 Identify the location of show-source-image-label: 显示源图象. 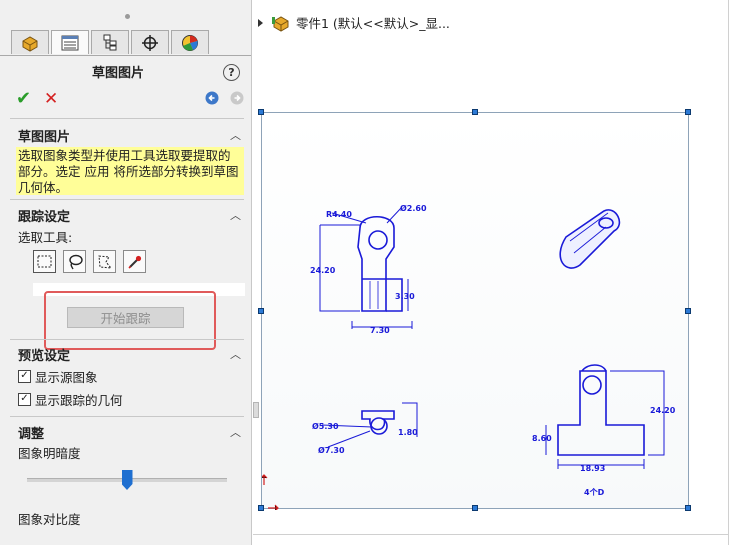
(66, 377).